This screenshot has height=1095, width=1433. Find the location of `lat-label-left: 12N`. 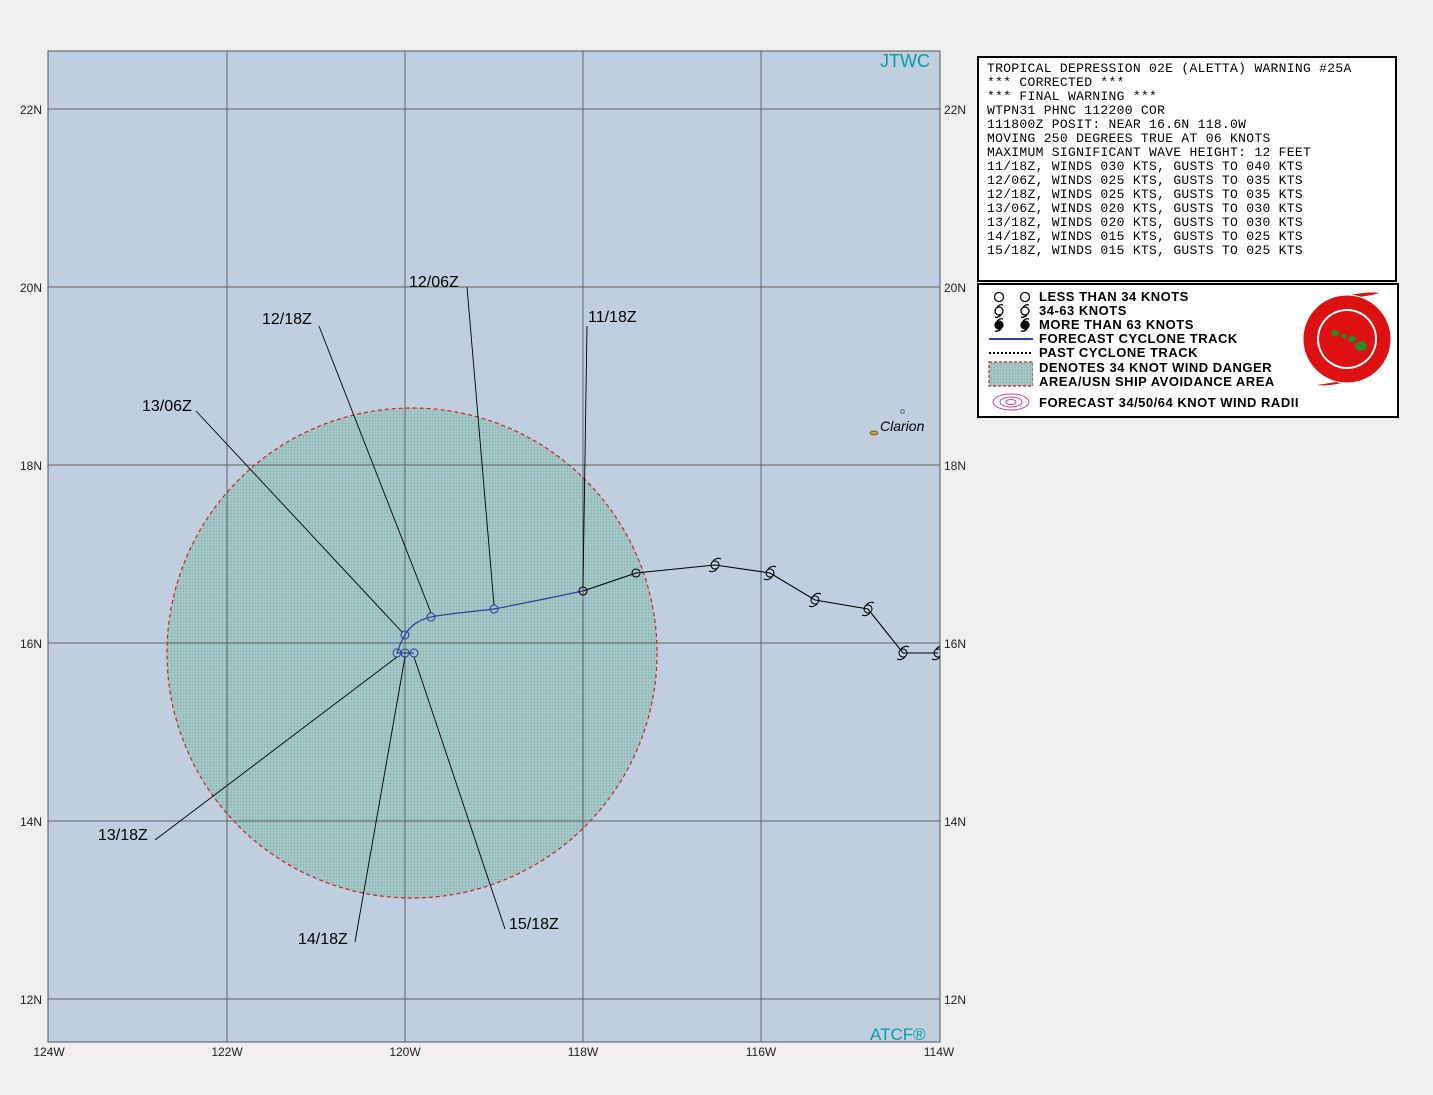

lat-label-left: 12N is located at coordinates (31, 1000).